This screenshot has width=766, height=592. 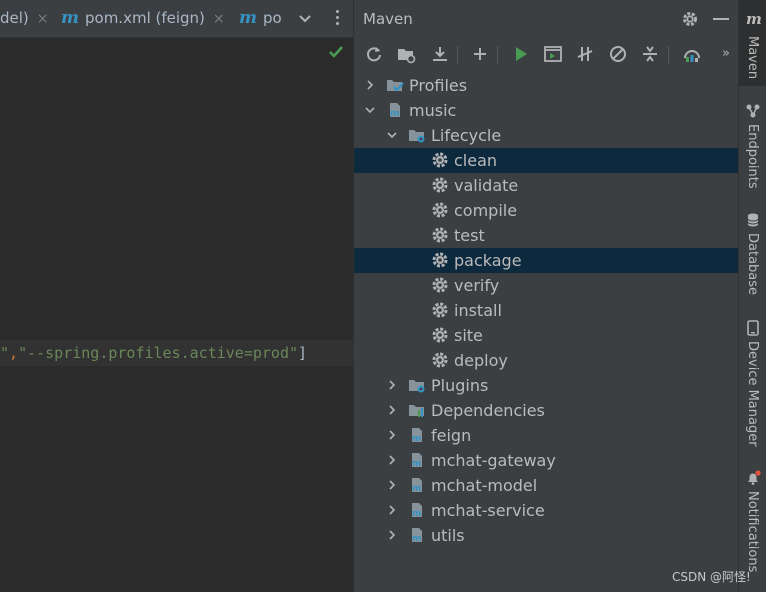 What do you see at coordinates (668, 55) in the screenshot?
I see `toolbar-separator` at bounding box center [668, 55].